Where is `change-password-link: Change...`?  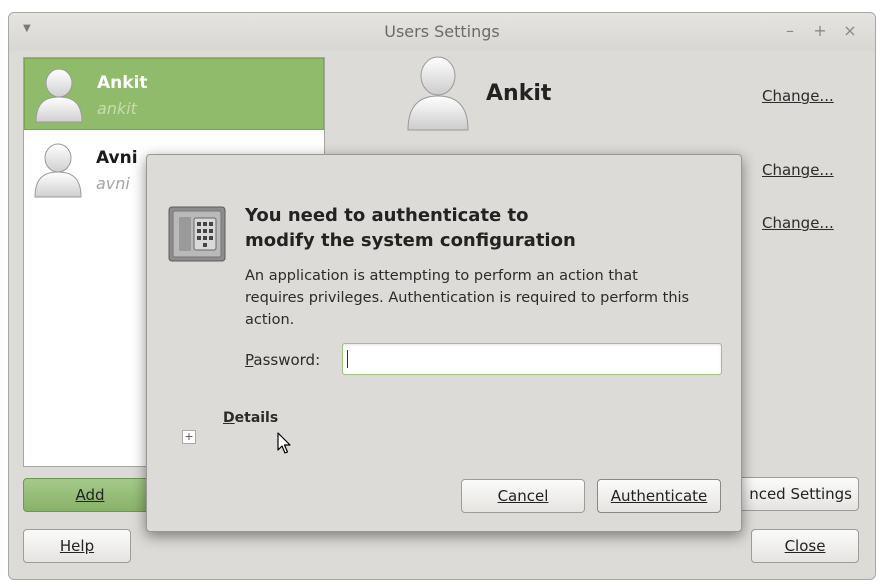
change-password-link: Change... is located at coordinates (798, 223).